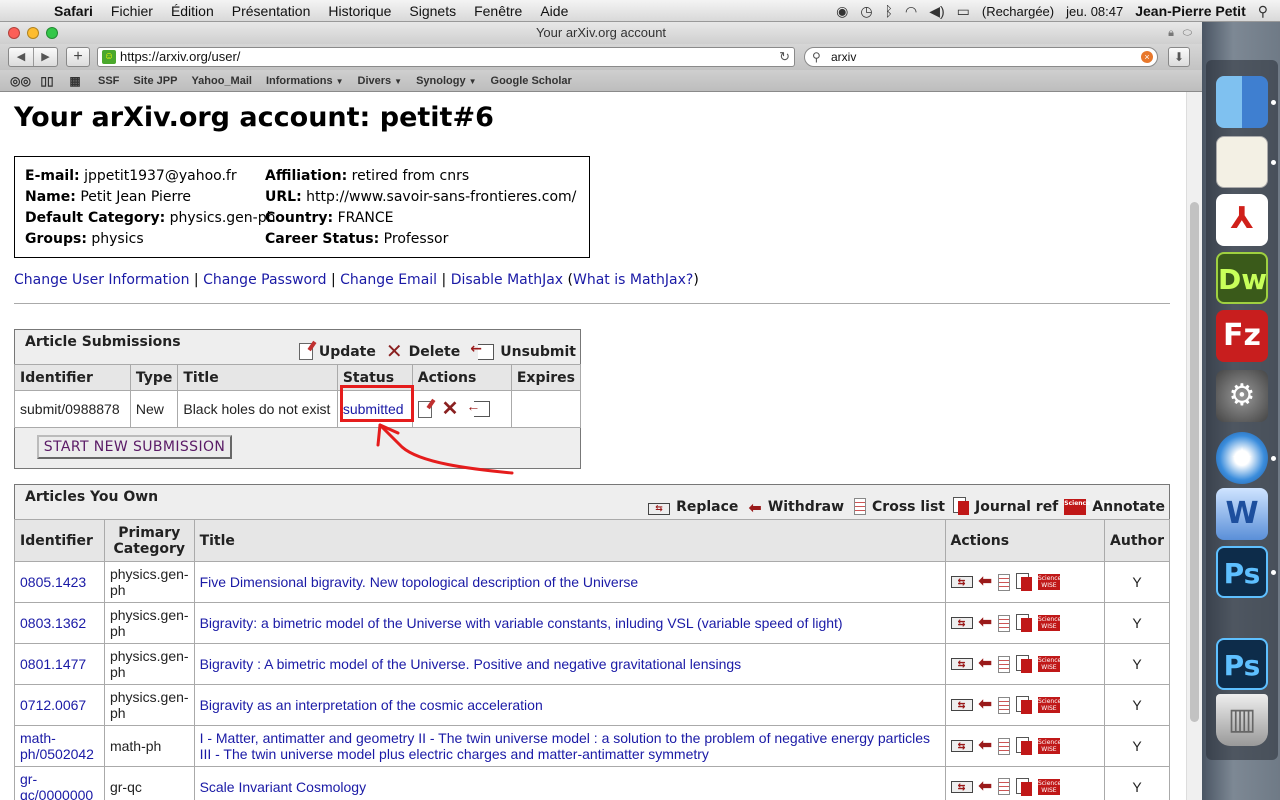 This screenshot has height=800, width=1280. I want to click on delete-icon: ✕, so click(450, 409).